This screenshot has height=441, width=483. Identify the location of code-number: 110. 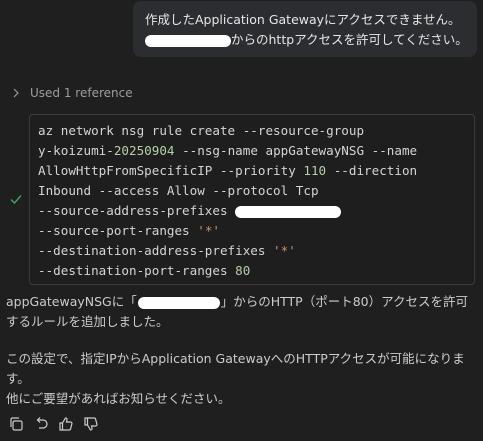
(315, 170).